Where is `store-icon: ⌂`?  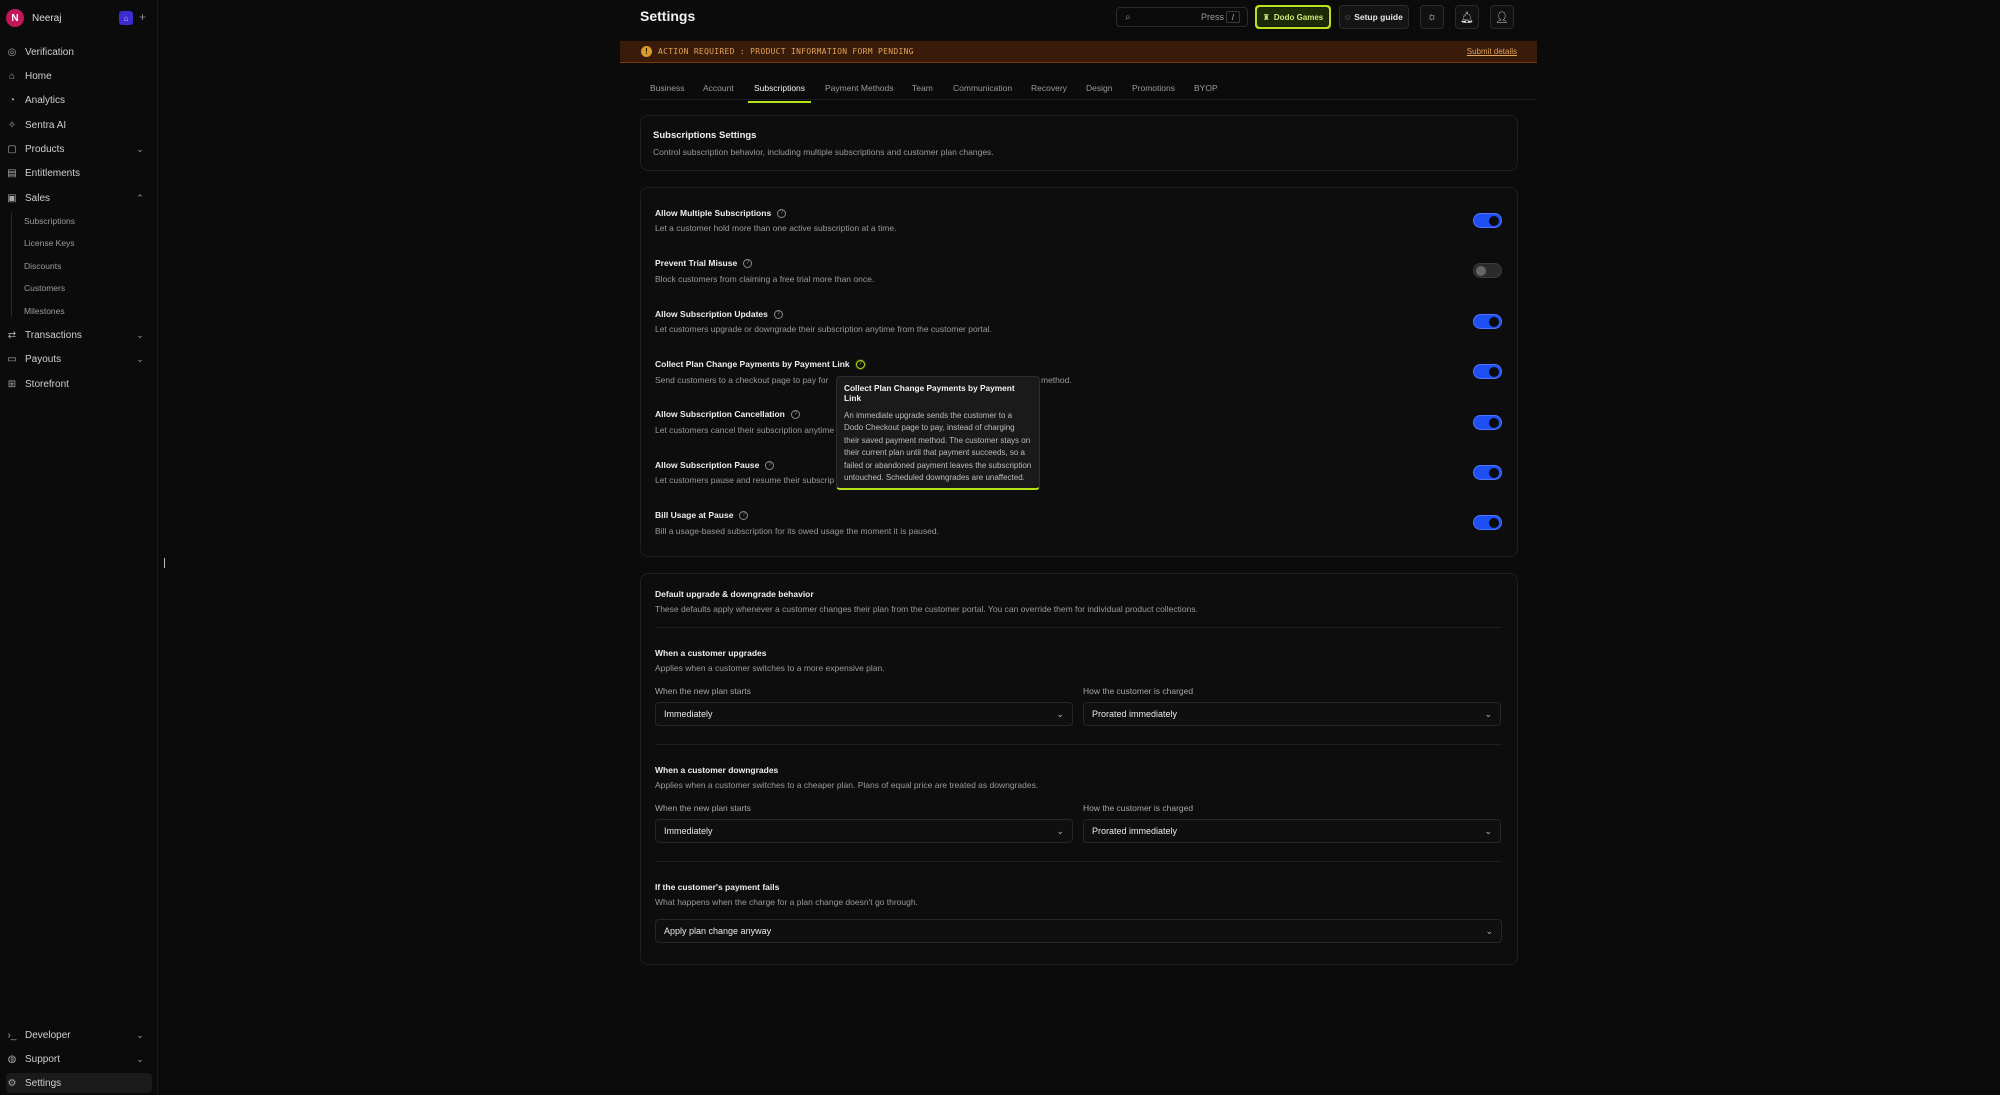 store-icon: ⌂ is located at coordinates (126, 18).